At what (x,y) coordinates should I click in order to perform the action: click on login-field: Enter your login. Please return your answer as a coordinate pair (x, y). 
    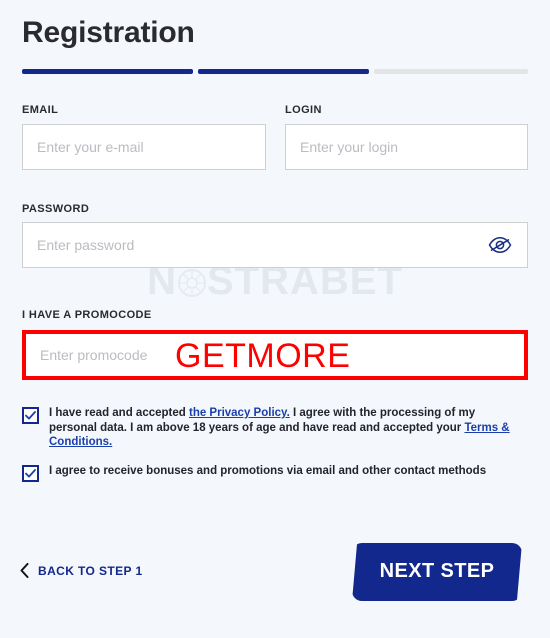
    Looking at the image, I should click on (406, 147).